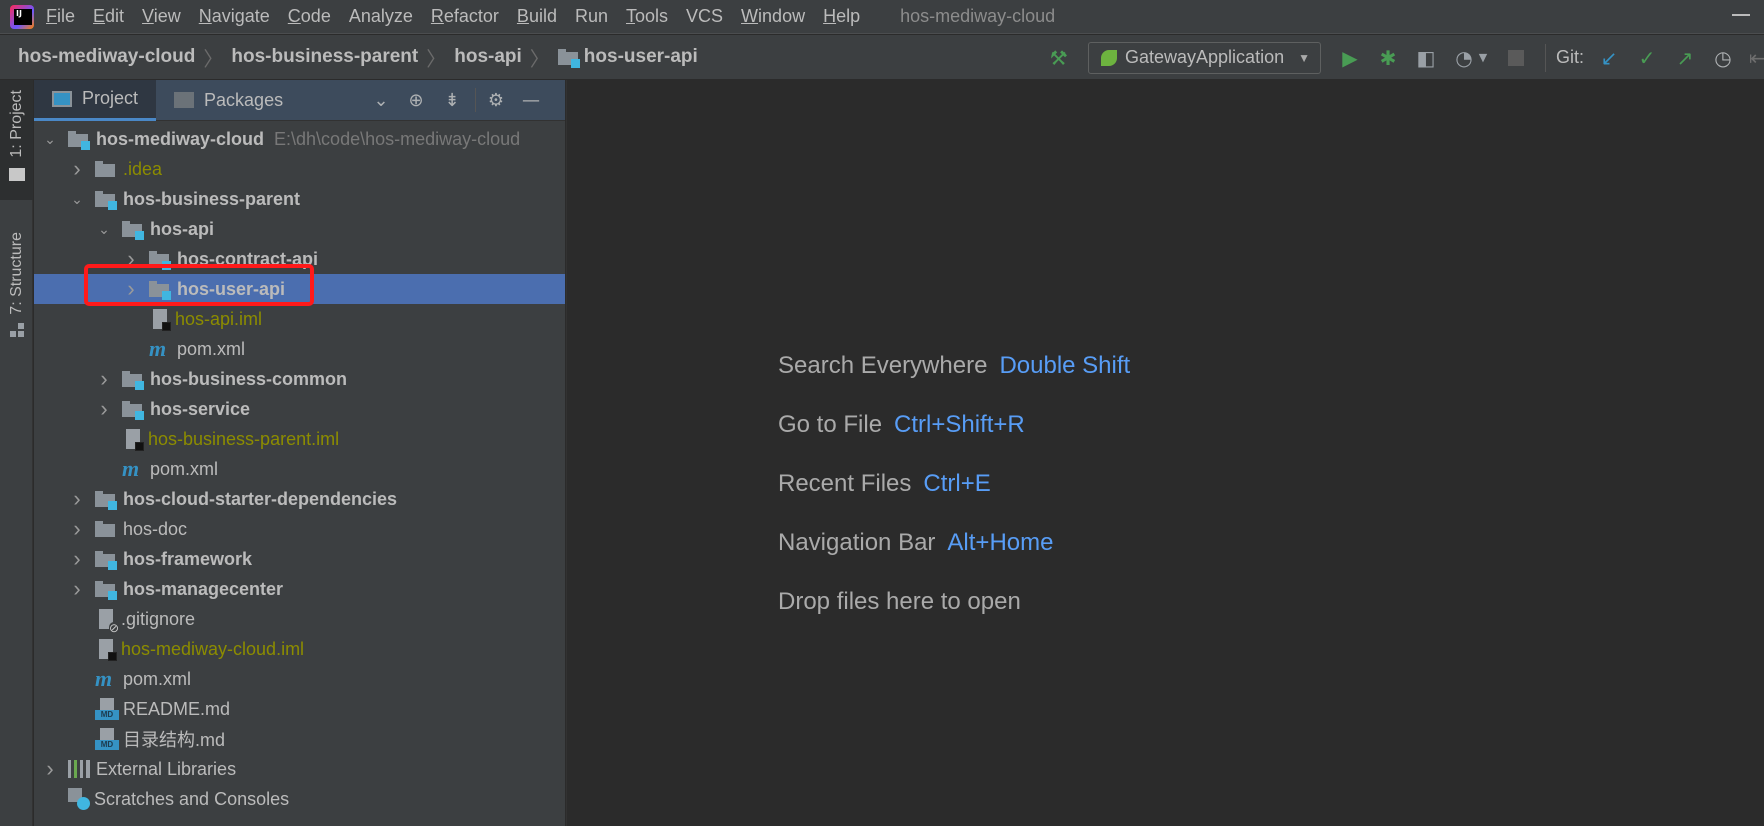 The width and height of the screenshot is (1764, 826). Describe the element at coordinates (309, 16) in the screenshot. I see `menu-code: Code` at that location.